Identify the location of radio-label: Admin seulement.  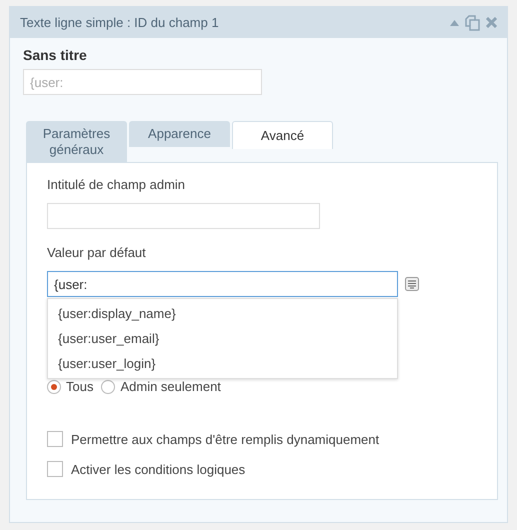
(170, 386).